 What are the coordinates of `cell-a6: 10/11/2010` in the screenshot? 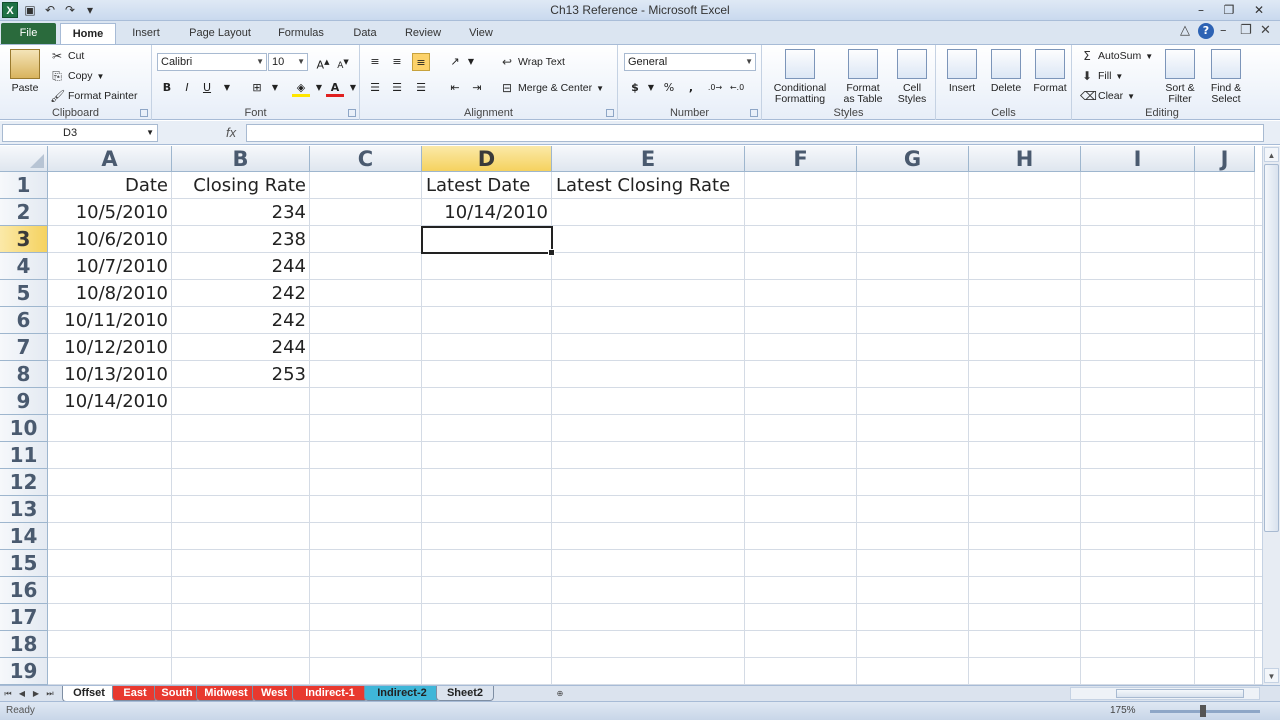 It's located at (110, 320).